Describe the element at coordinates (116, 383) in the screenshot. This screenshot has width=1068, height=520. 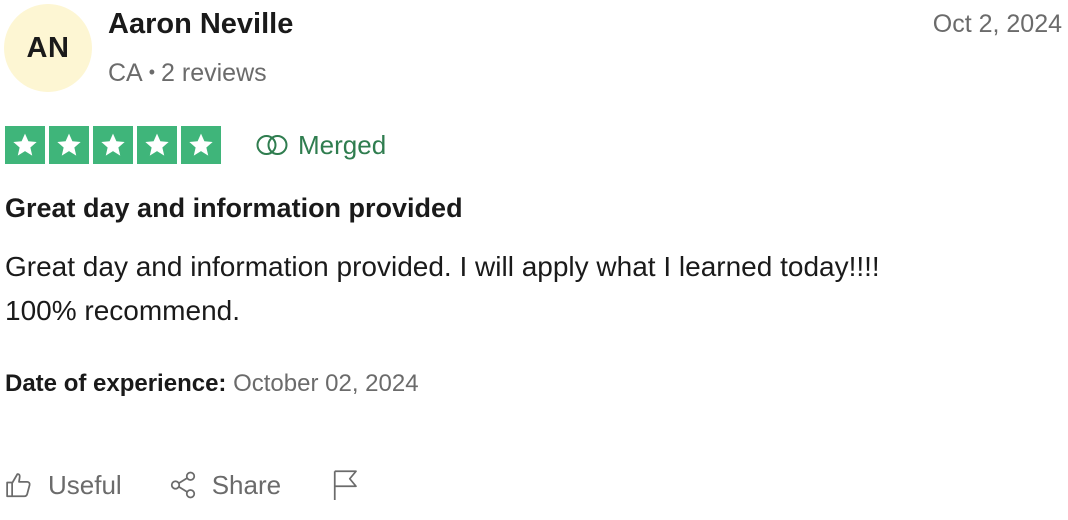
I see `experience-label: Date of experience:` at that location.